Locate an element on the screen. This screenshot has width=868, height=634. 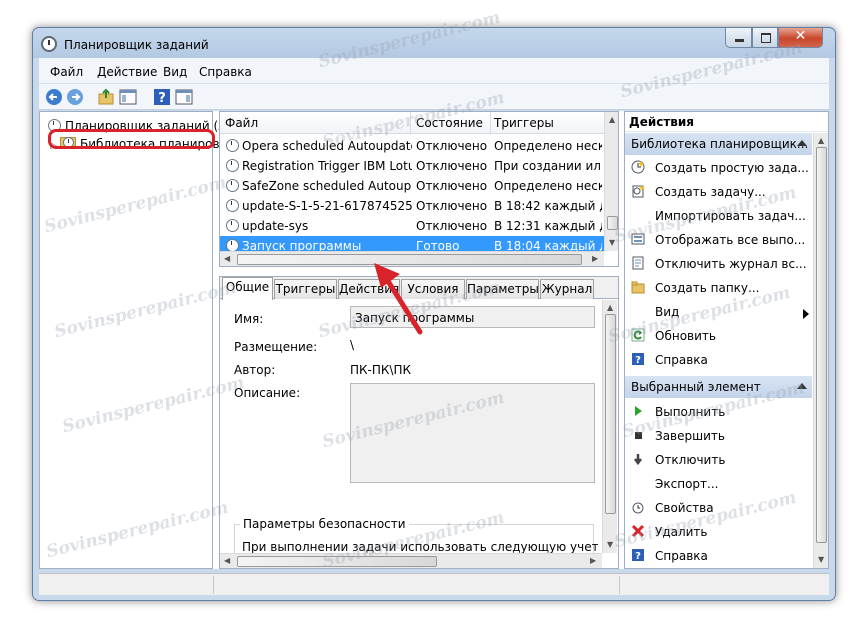
description-label: Описание: is located at coordinates (267, 393).